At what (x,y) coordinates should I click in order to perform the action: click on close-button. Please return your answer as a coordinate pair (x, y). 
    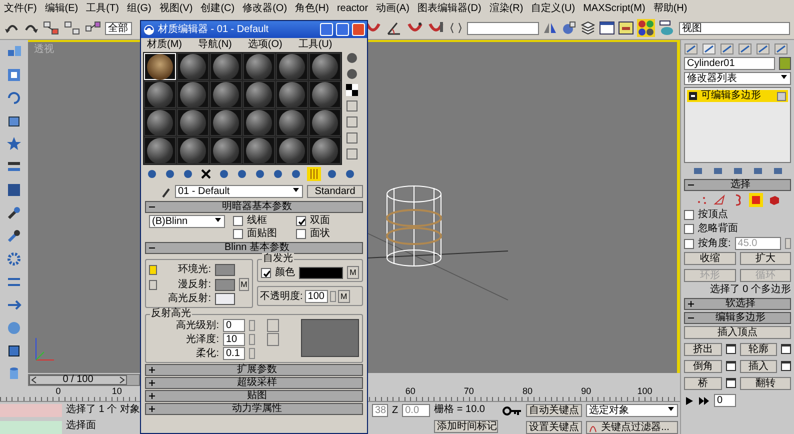
    Looking at the image, I should click on (358, 29).